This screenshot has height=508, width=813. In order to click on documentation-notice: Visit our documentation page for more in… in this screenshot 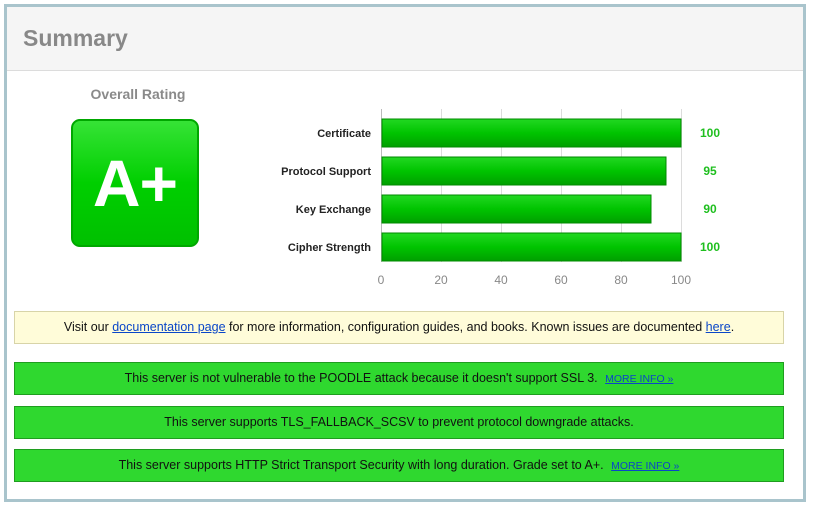, I will do `click(399, 327)`.